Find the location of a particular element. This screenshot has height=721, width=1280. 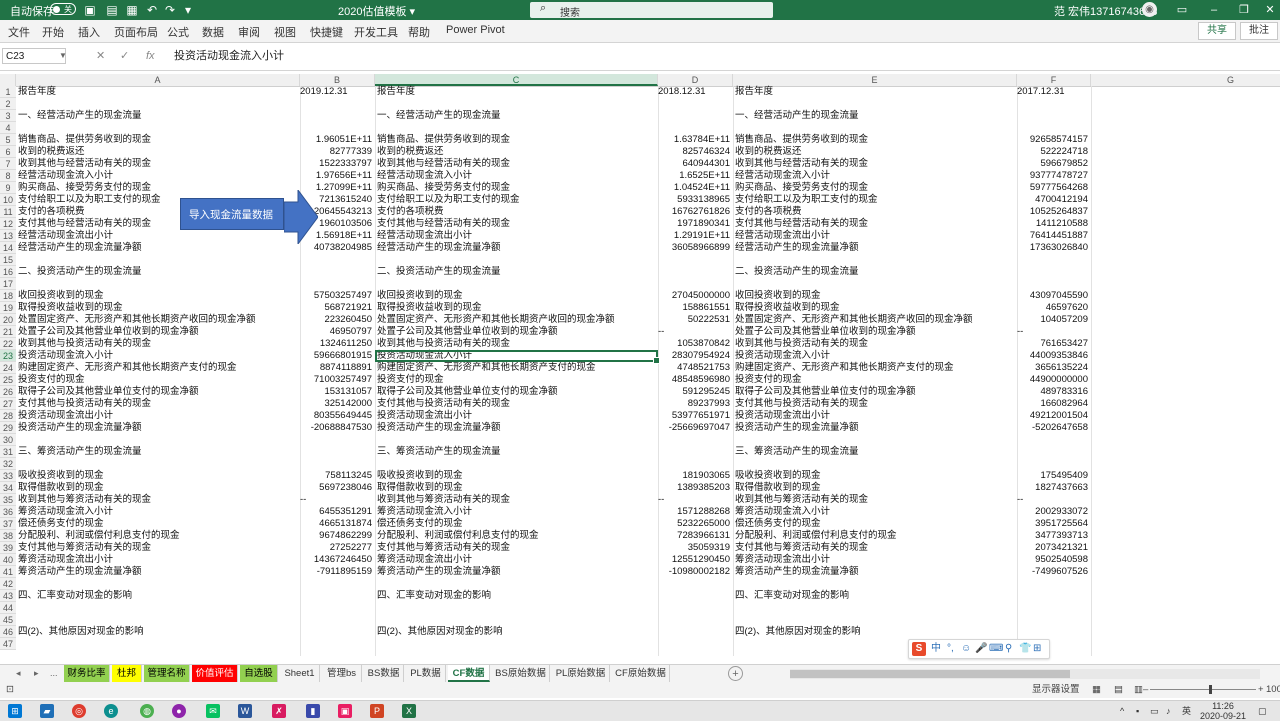

row-header: 5 is located at coordinates (8, 140).